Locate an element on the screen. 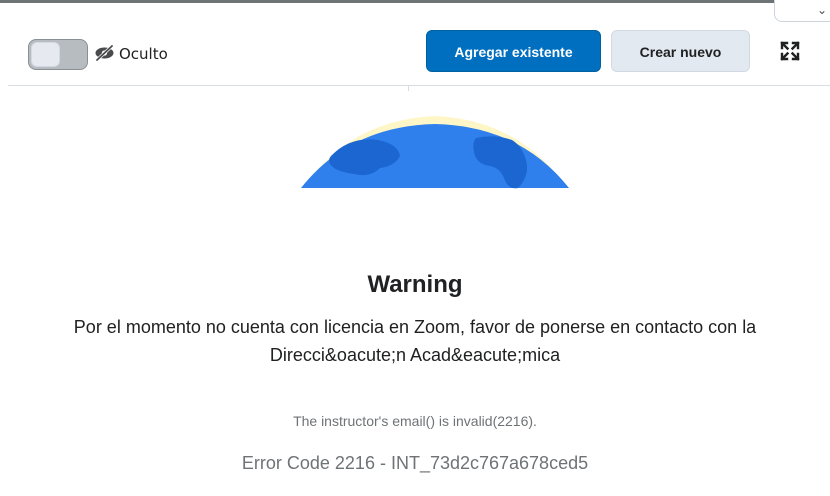 The image size is (830, 496). top-rule is located at coordinates (415, 1).